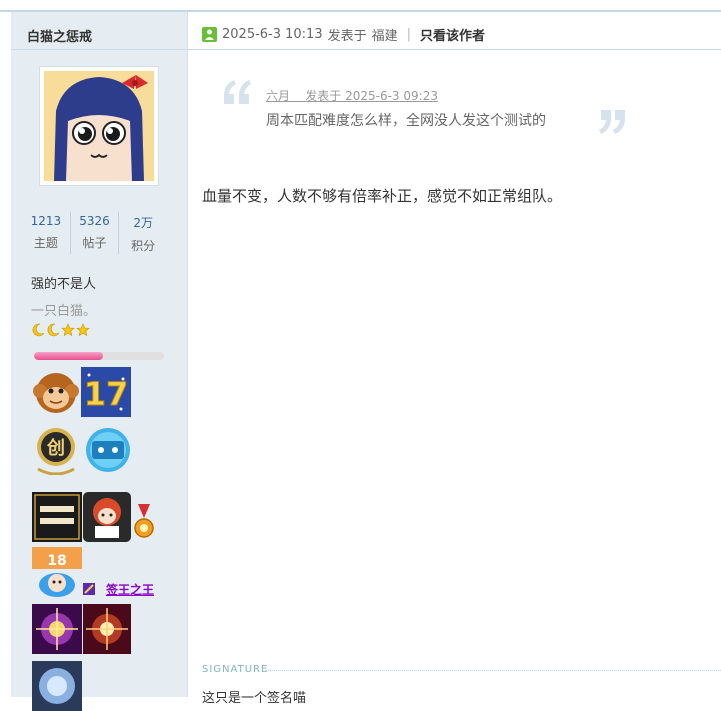 The image size is (721, 711). I want to click on author-name-link: 白猫之惩戒, so click(59, 35).